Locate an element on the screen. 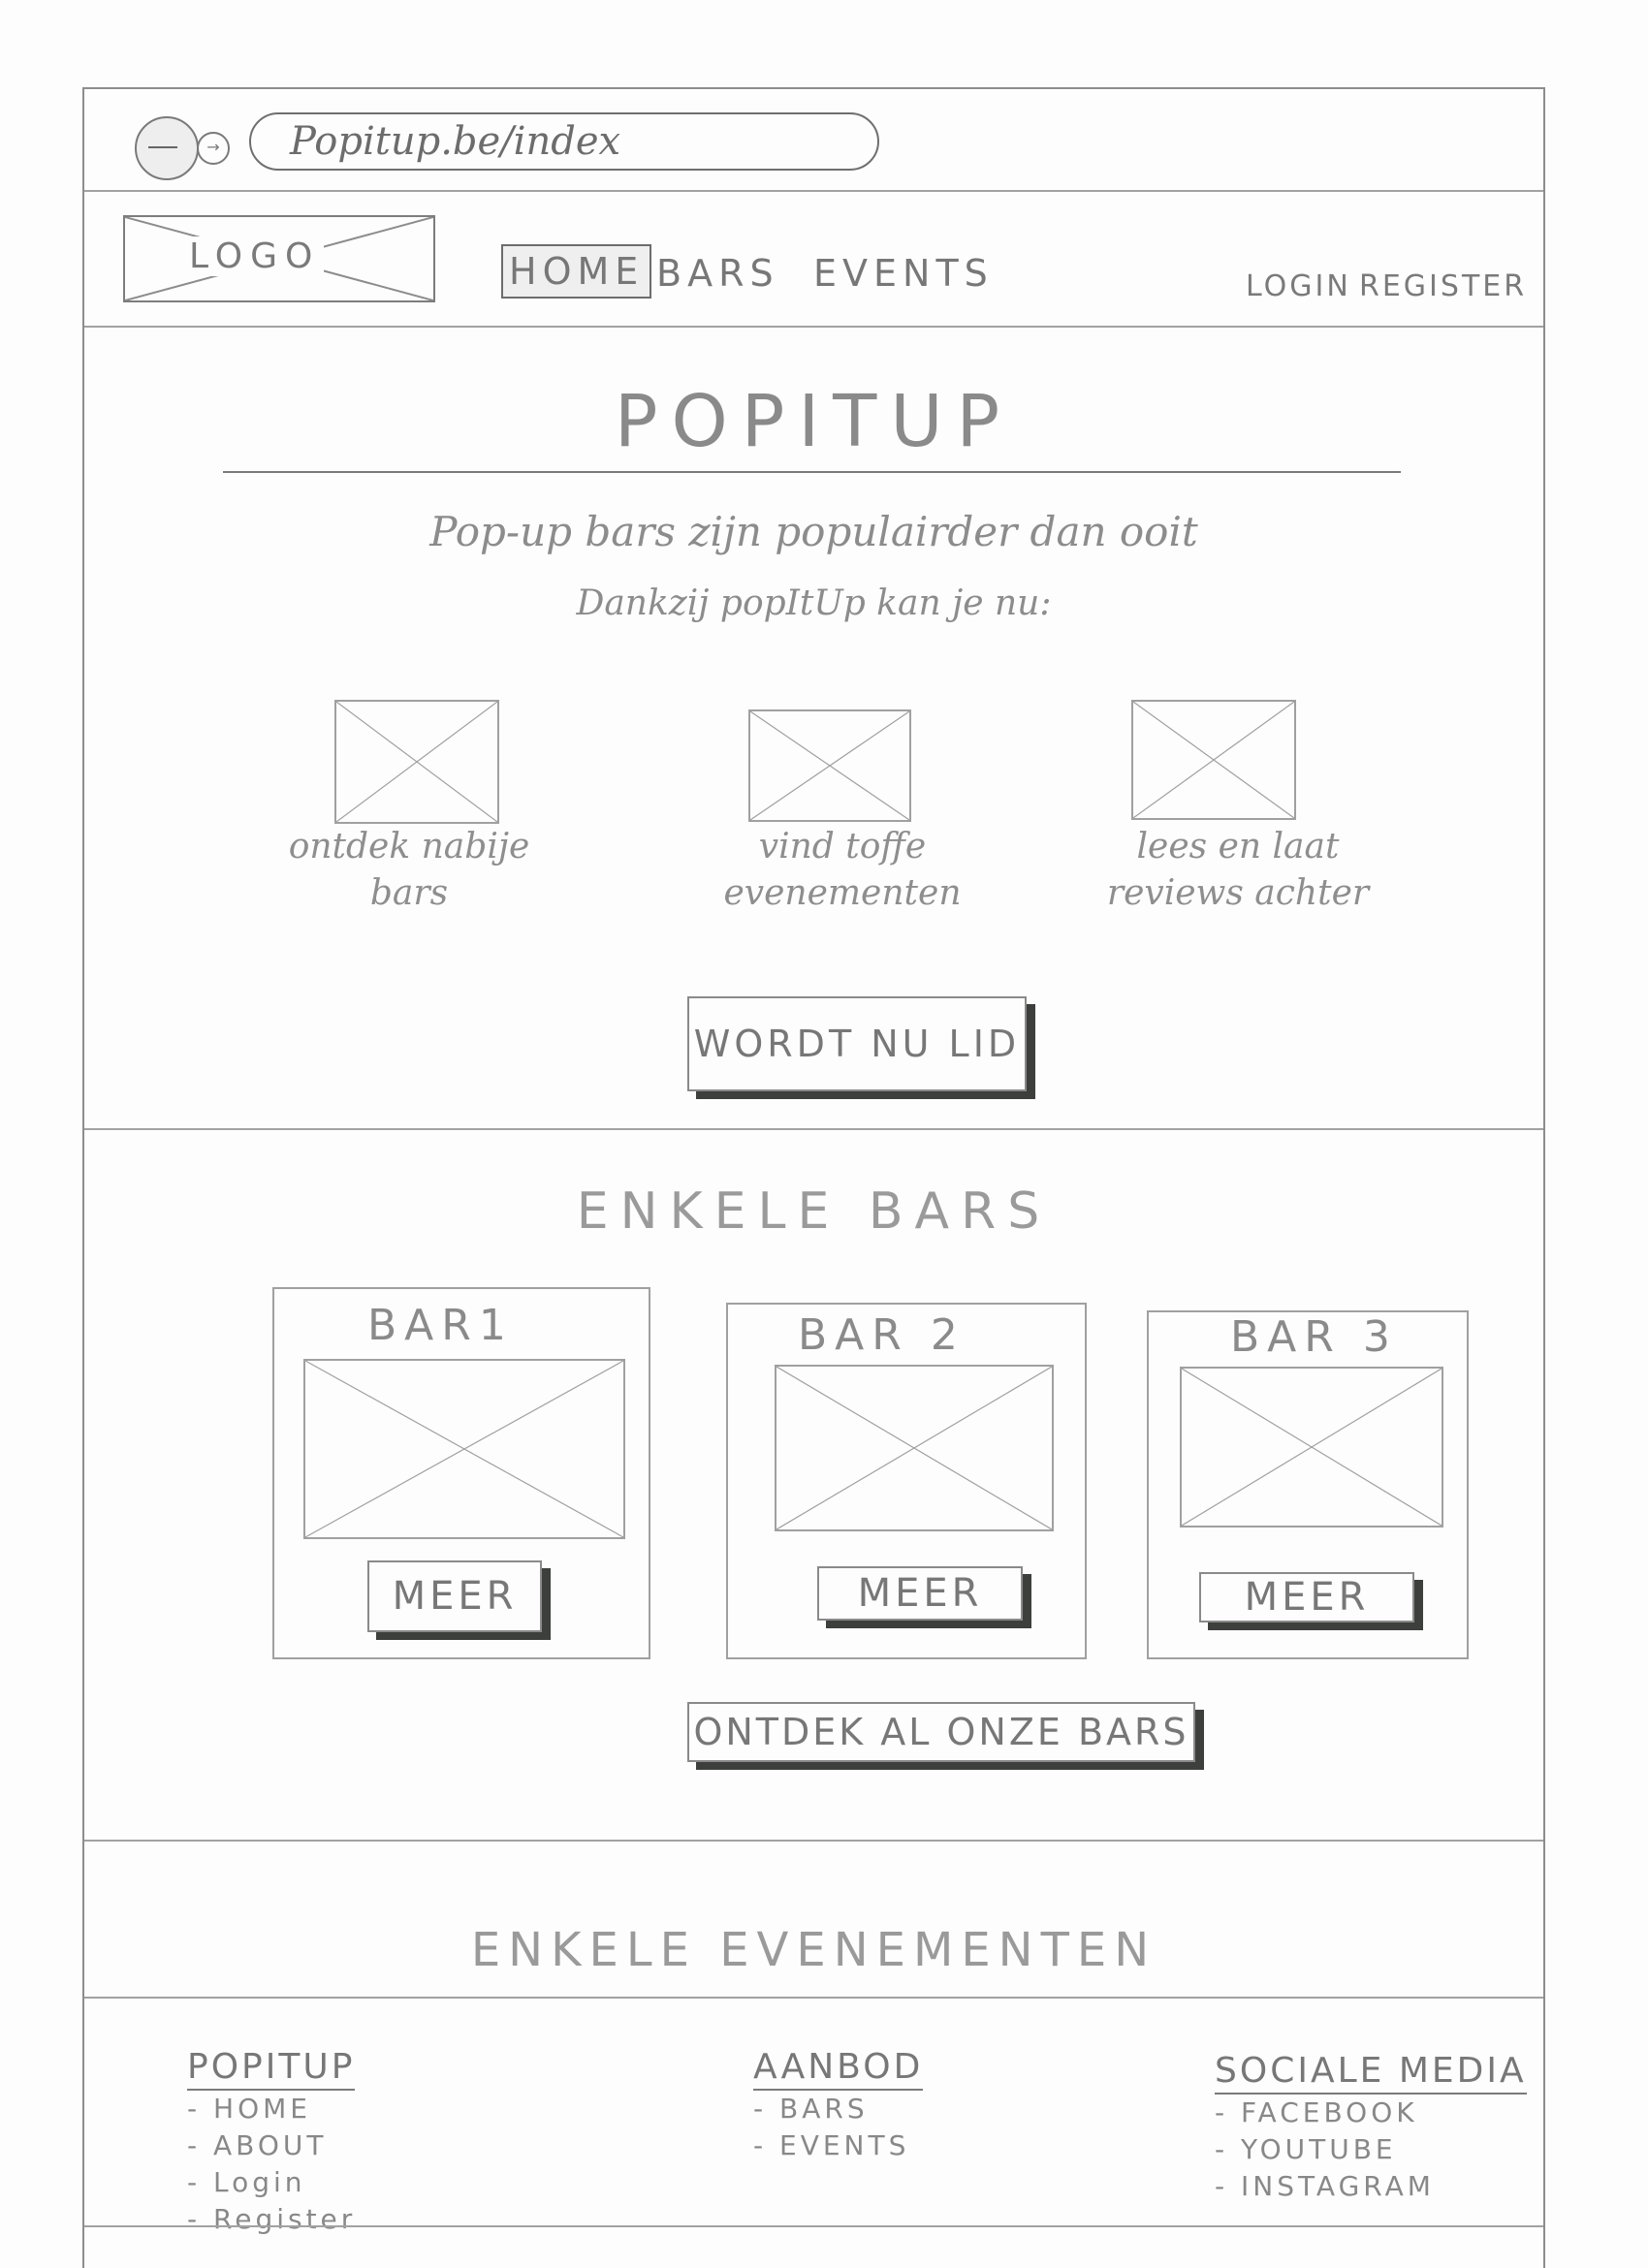 This screenshot has width=1648, height=2268. hero-subtagline: Dankzij popItUp kan je nu: is located at coordinates (814, 603).